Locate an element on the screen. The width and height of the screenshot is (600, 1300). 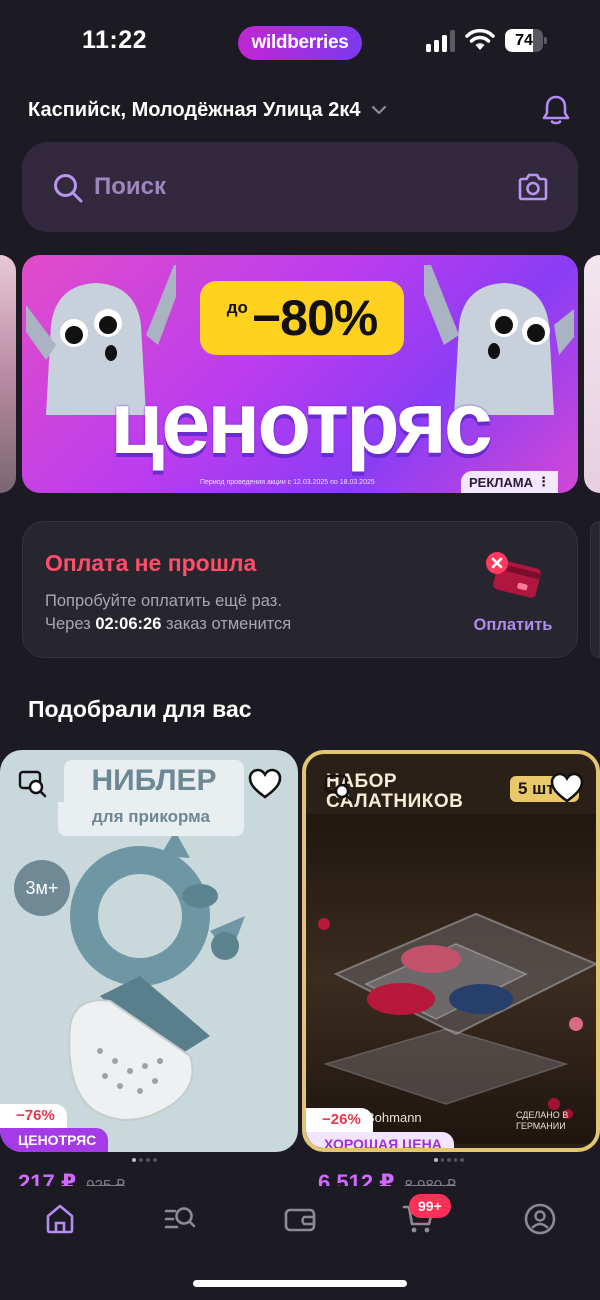
home-indicator is located at coordinates (300, 1283).